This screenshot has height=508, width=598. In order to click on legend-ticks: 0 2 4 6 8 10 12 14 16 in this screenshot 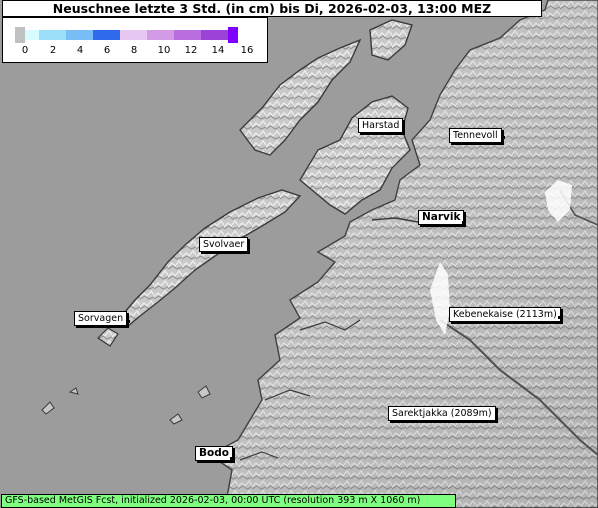, I will do `click(136, 52)`.